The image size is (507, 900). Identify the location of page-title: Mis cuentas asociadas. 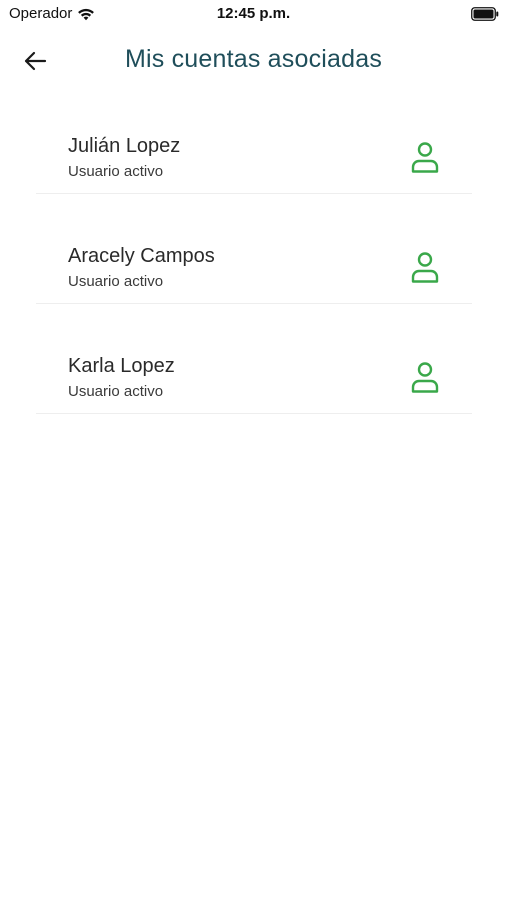
(253, 59).